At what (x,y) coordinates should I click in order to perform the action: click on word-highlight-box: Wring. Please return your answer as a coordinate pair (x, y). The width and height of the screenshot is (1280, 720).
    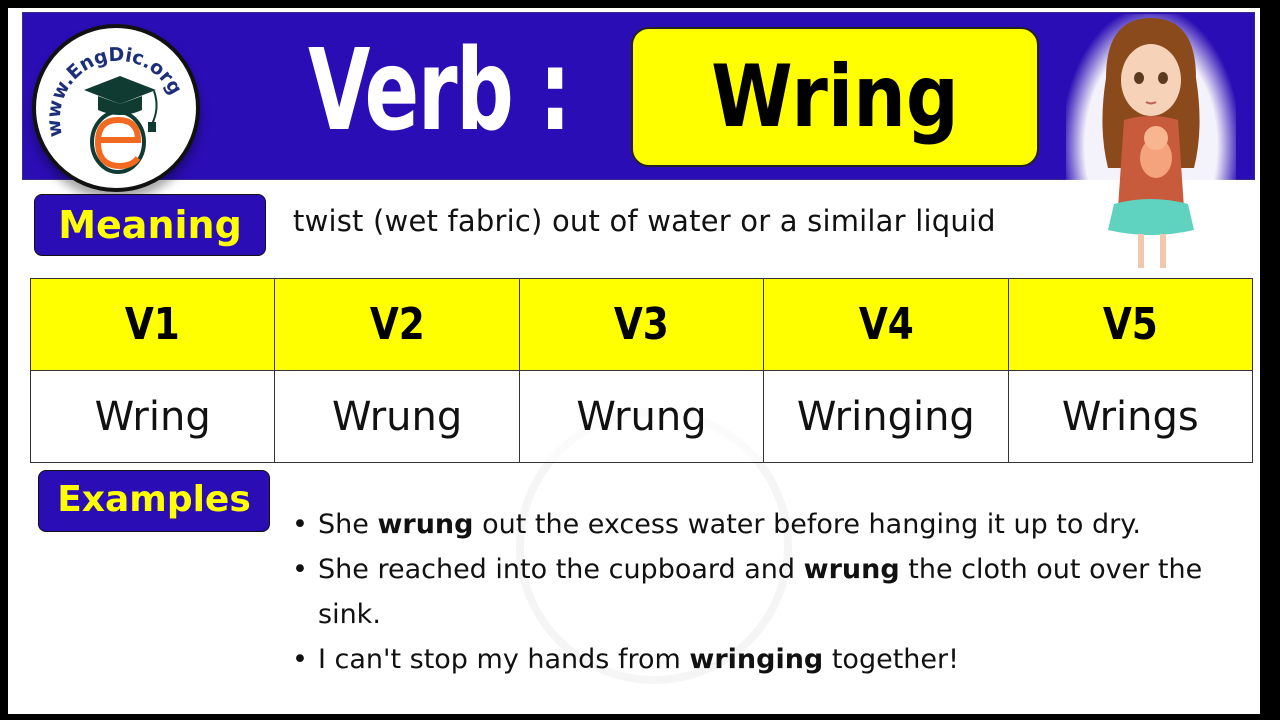
    Looking at the image, I should click on (835, 97).